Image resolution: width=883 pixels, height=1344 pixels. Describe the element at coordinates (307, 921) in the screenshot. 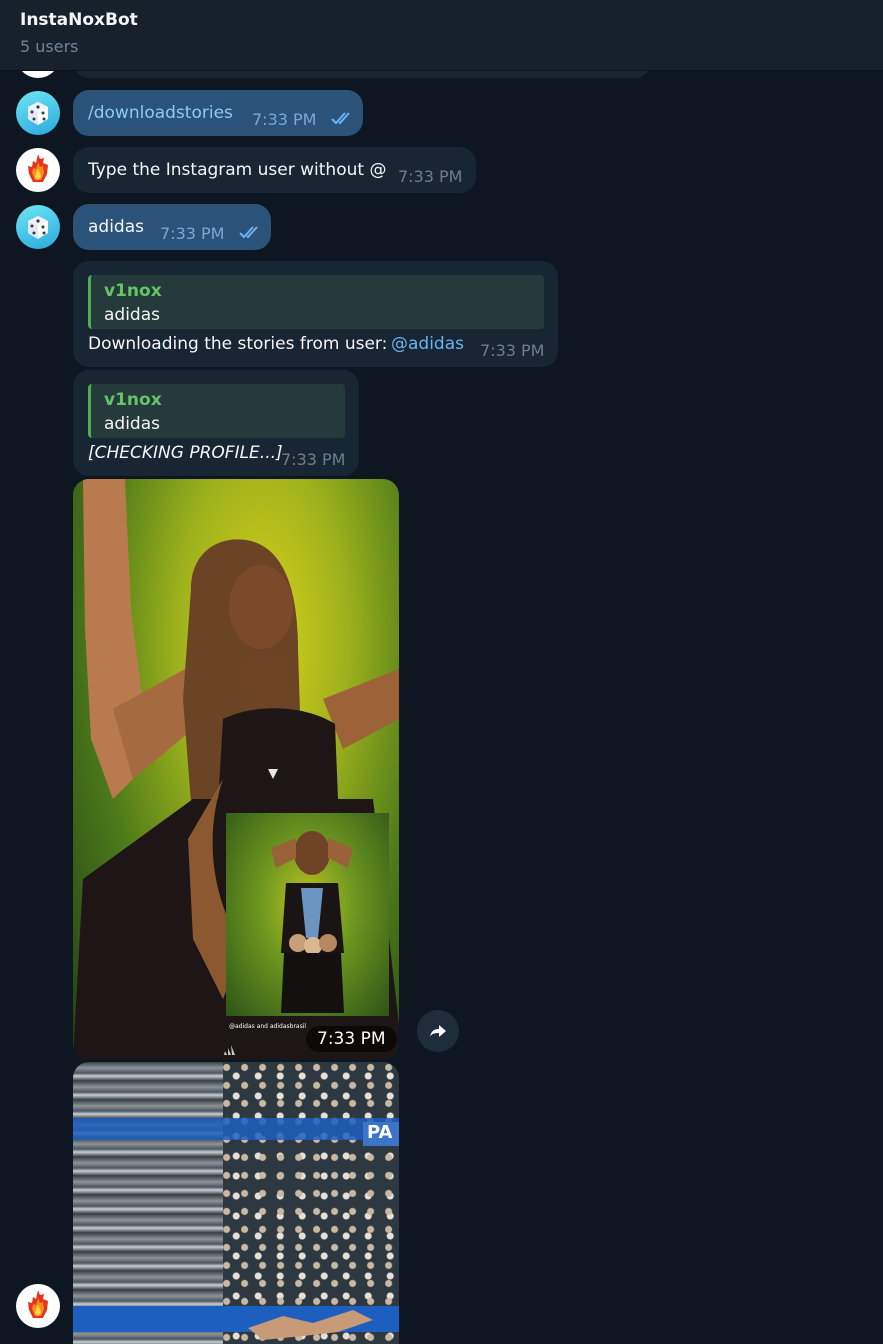

I see `embedded-story-photo: @adidas and adidasbrasil` at that location.